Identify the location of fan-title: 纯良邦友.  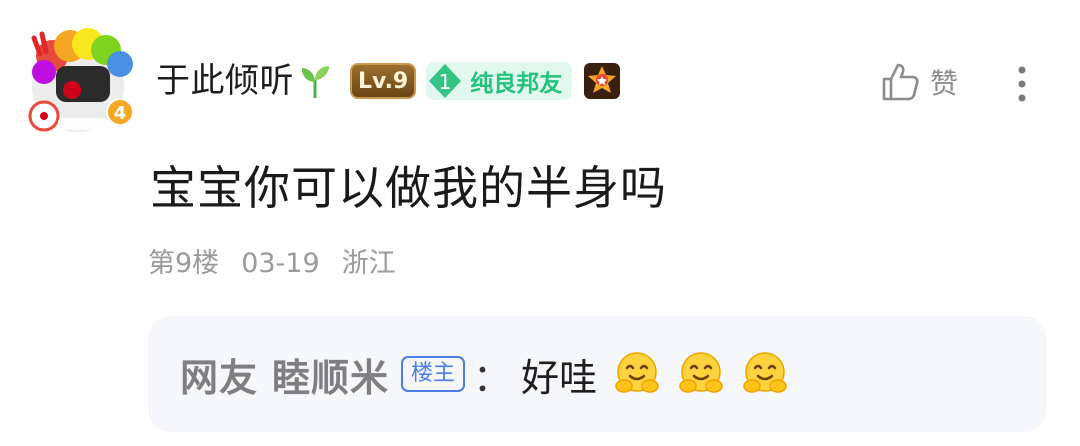
(516, 84).